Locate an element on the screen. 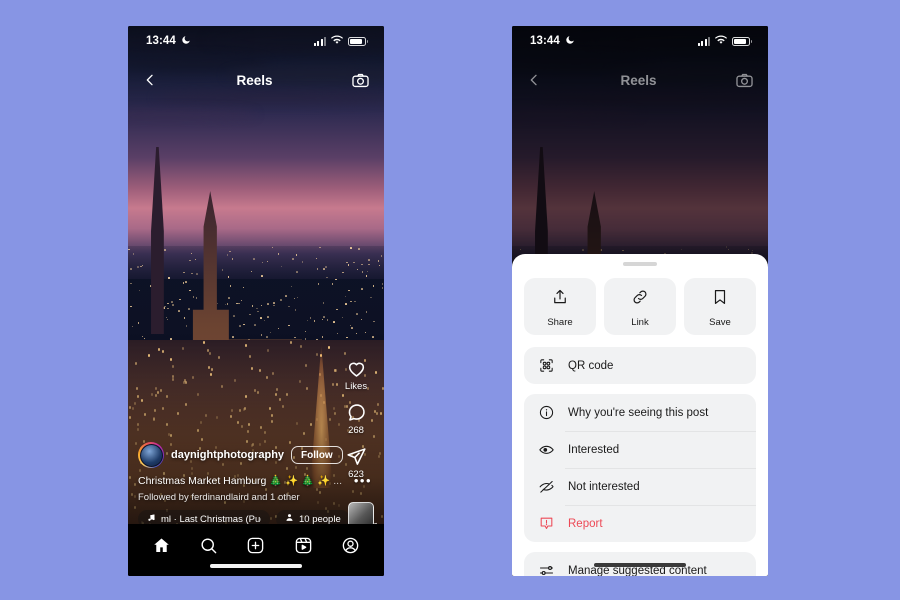  quick-actions: Share Link Save is located at coordinates (640, 306).